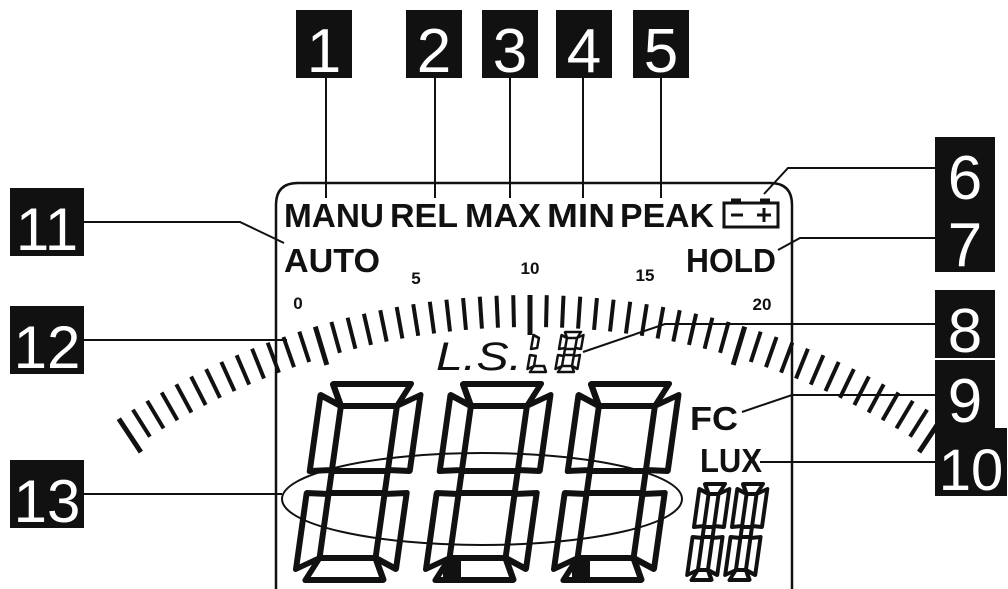 This screenshot has height=589, width=1008. Describe the element at coordinates (714, 418) in the screenshot. I see `fc-indicator: FC` at that location.